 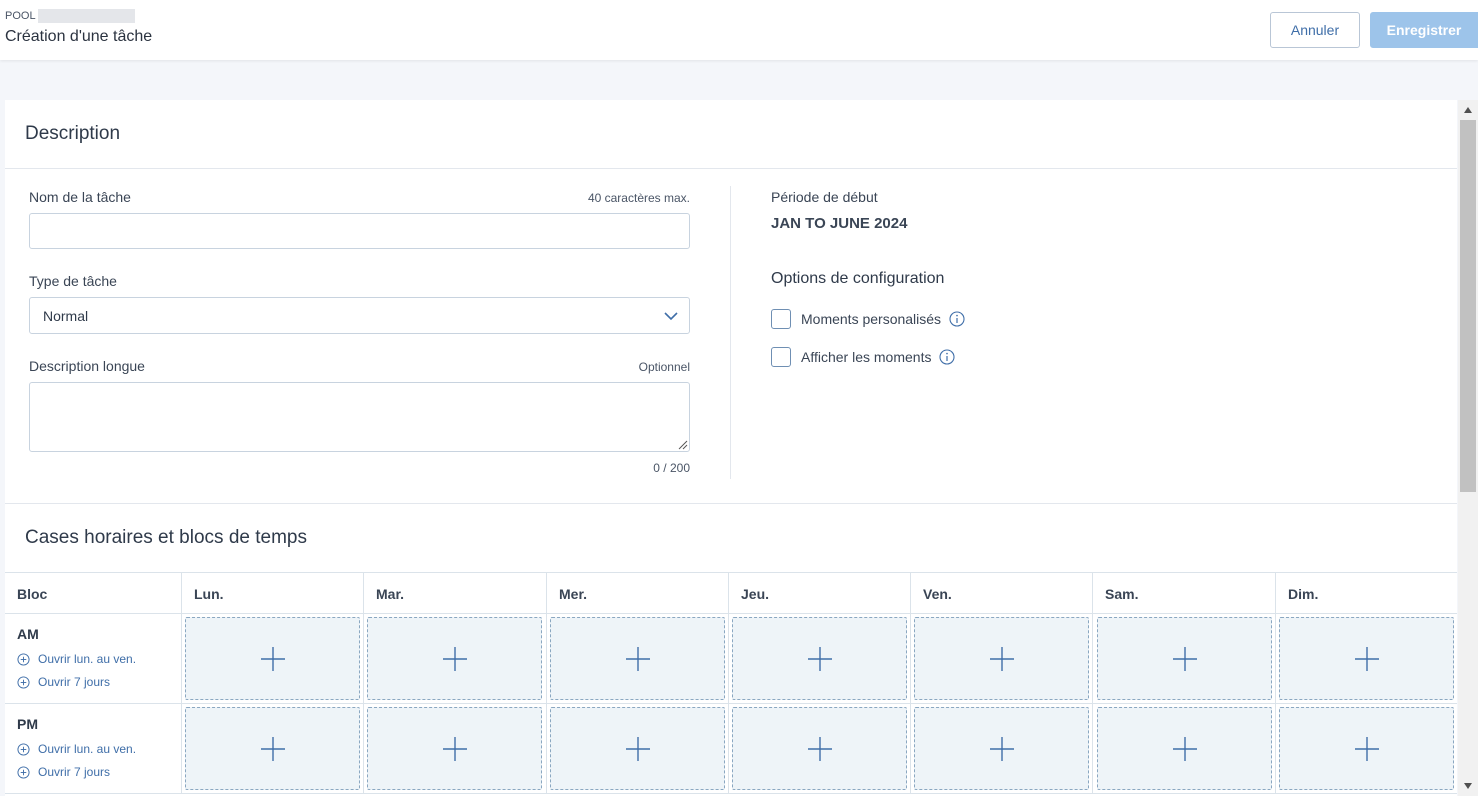 I want to click on column-header-thu: Jeu., so click(x=819, y=594).